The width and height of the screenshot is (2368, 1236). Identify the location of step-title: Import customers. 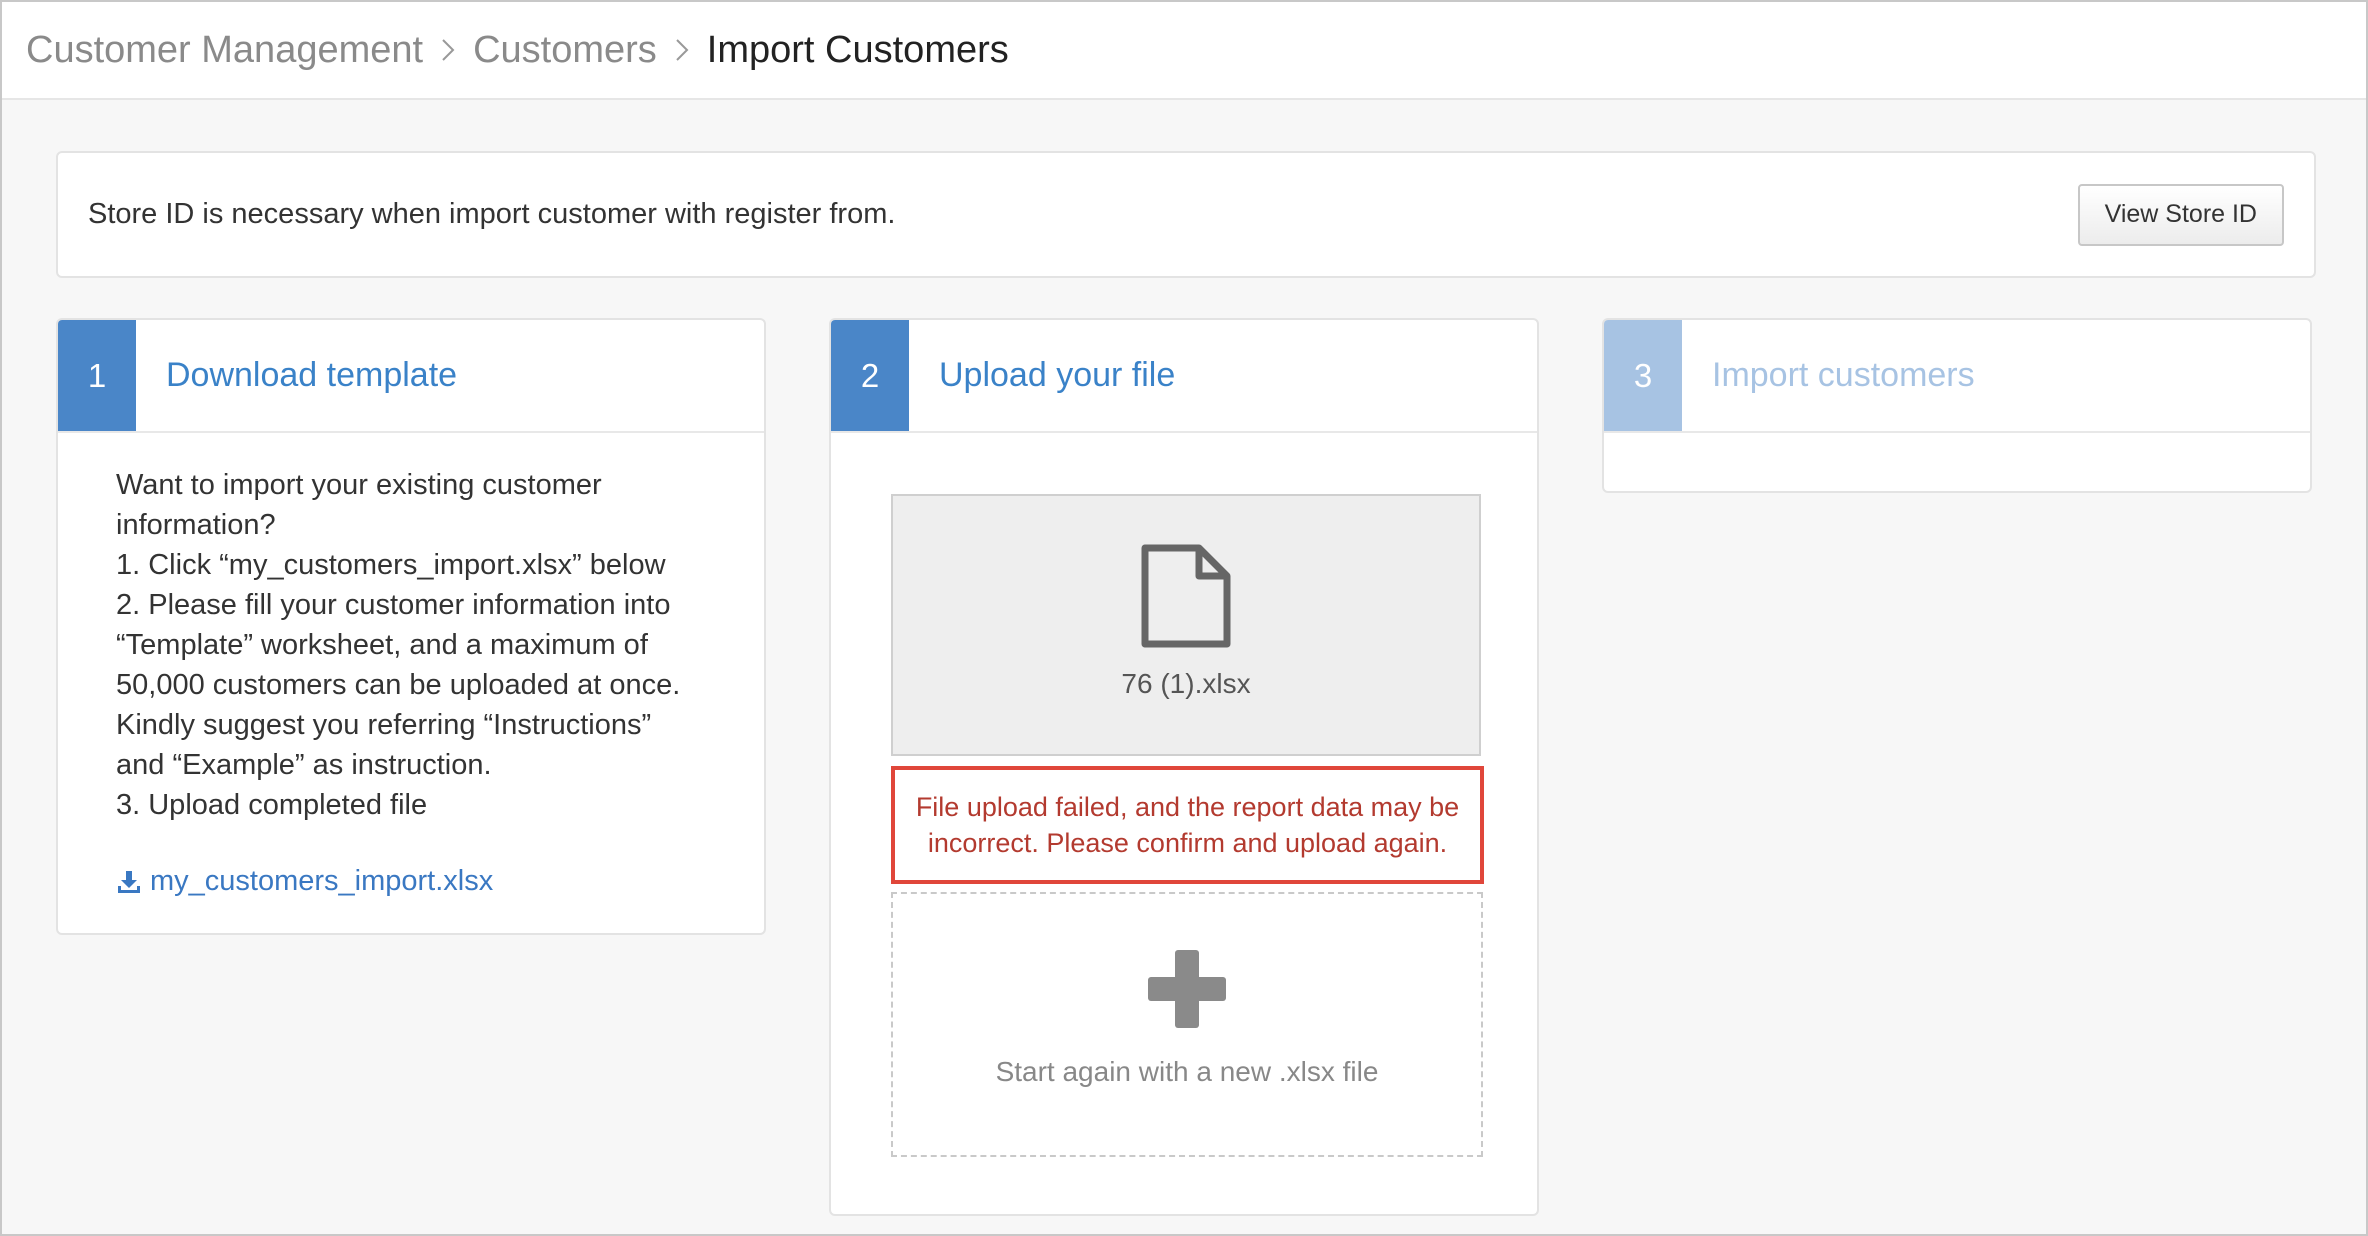
(1843, 375).